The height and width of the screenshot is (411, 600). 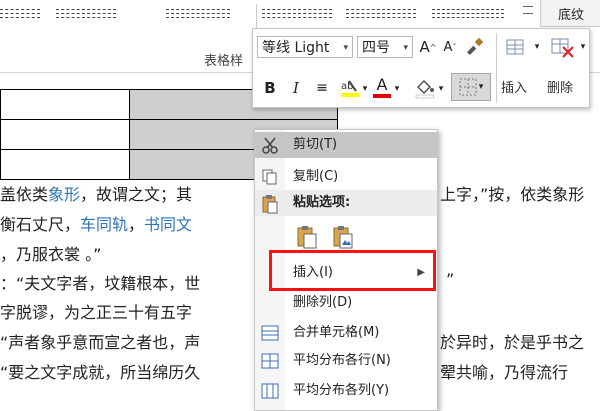 I want to click on italic-label: I, so click(x=296, y=88).